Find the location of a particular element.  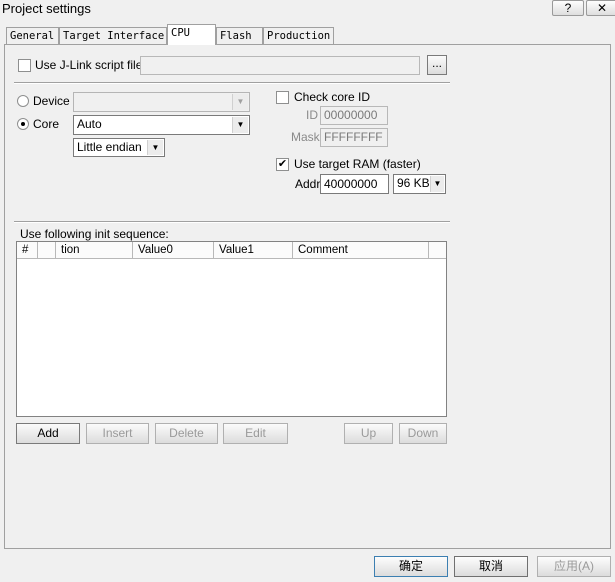

radio-dot-icon is located at coordinates (23, 124).